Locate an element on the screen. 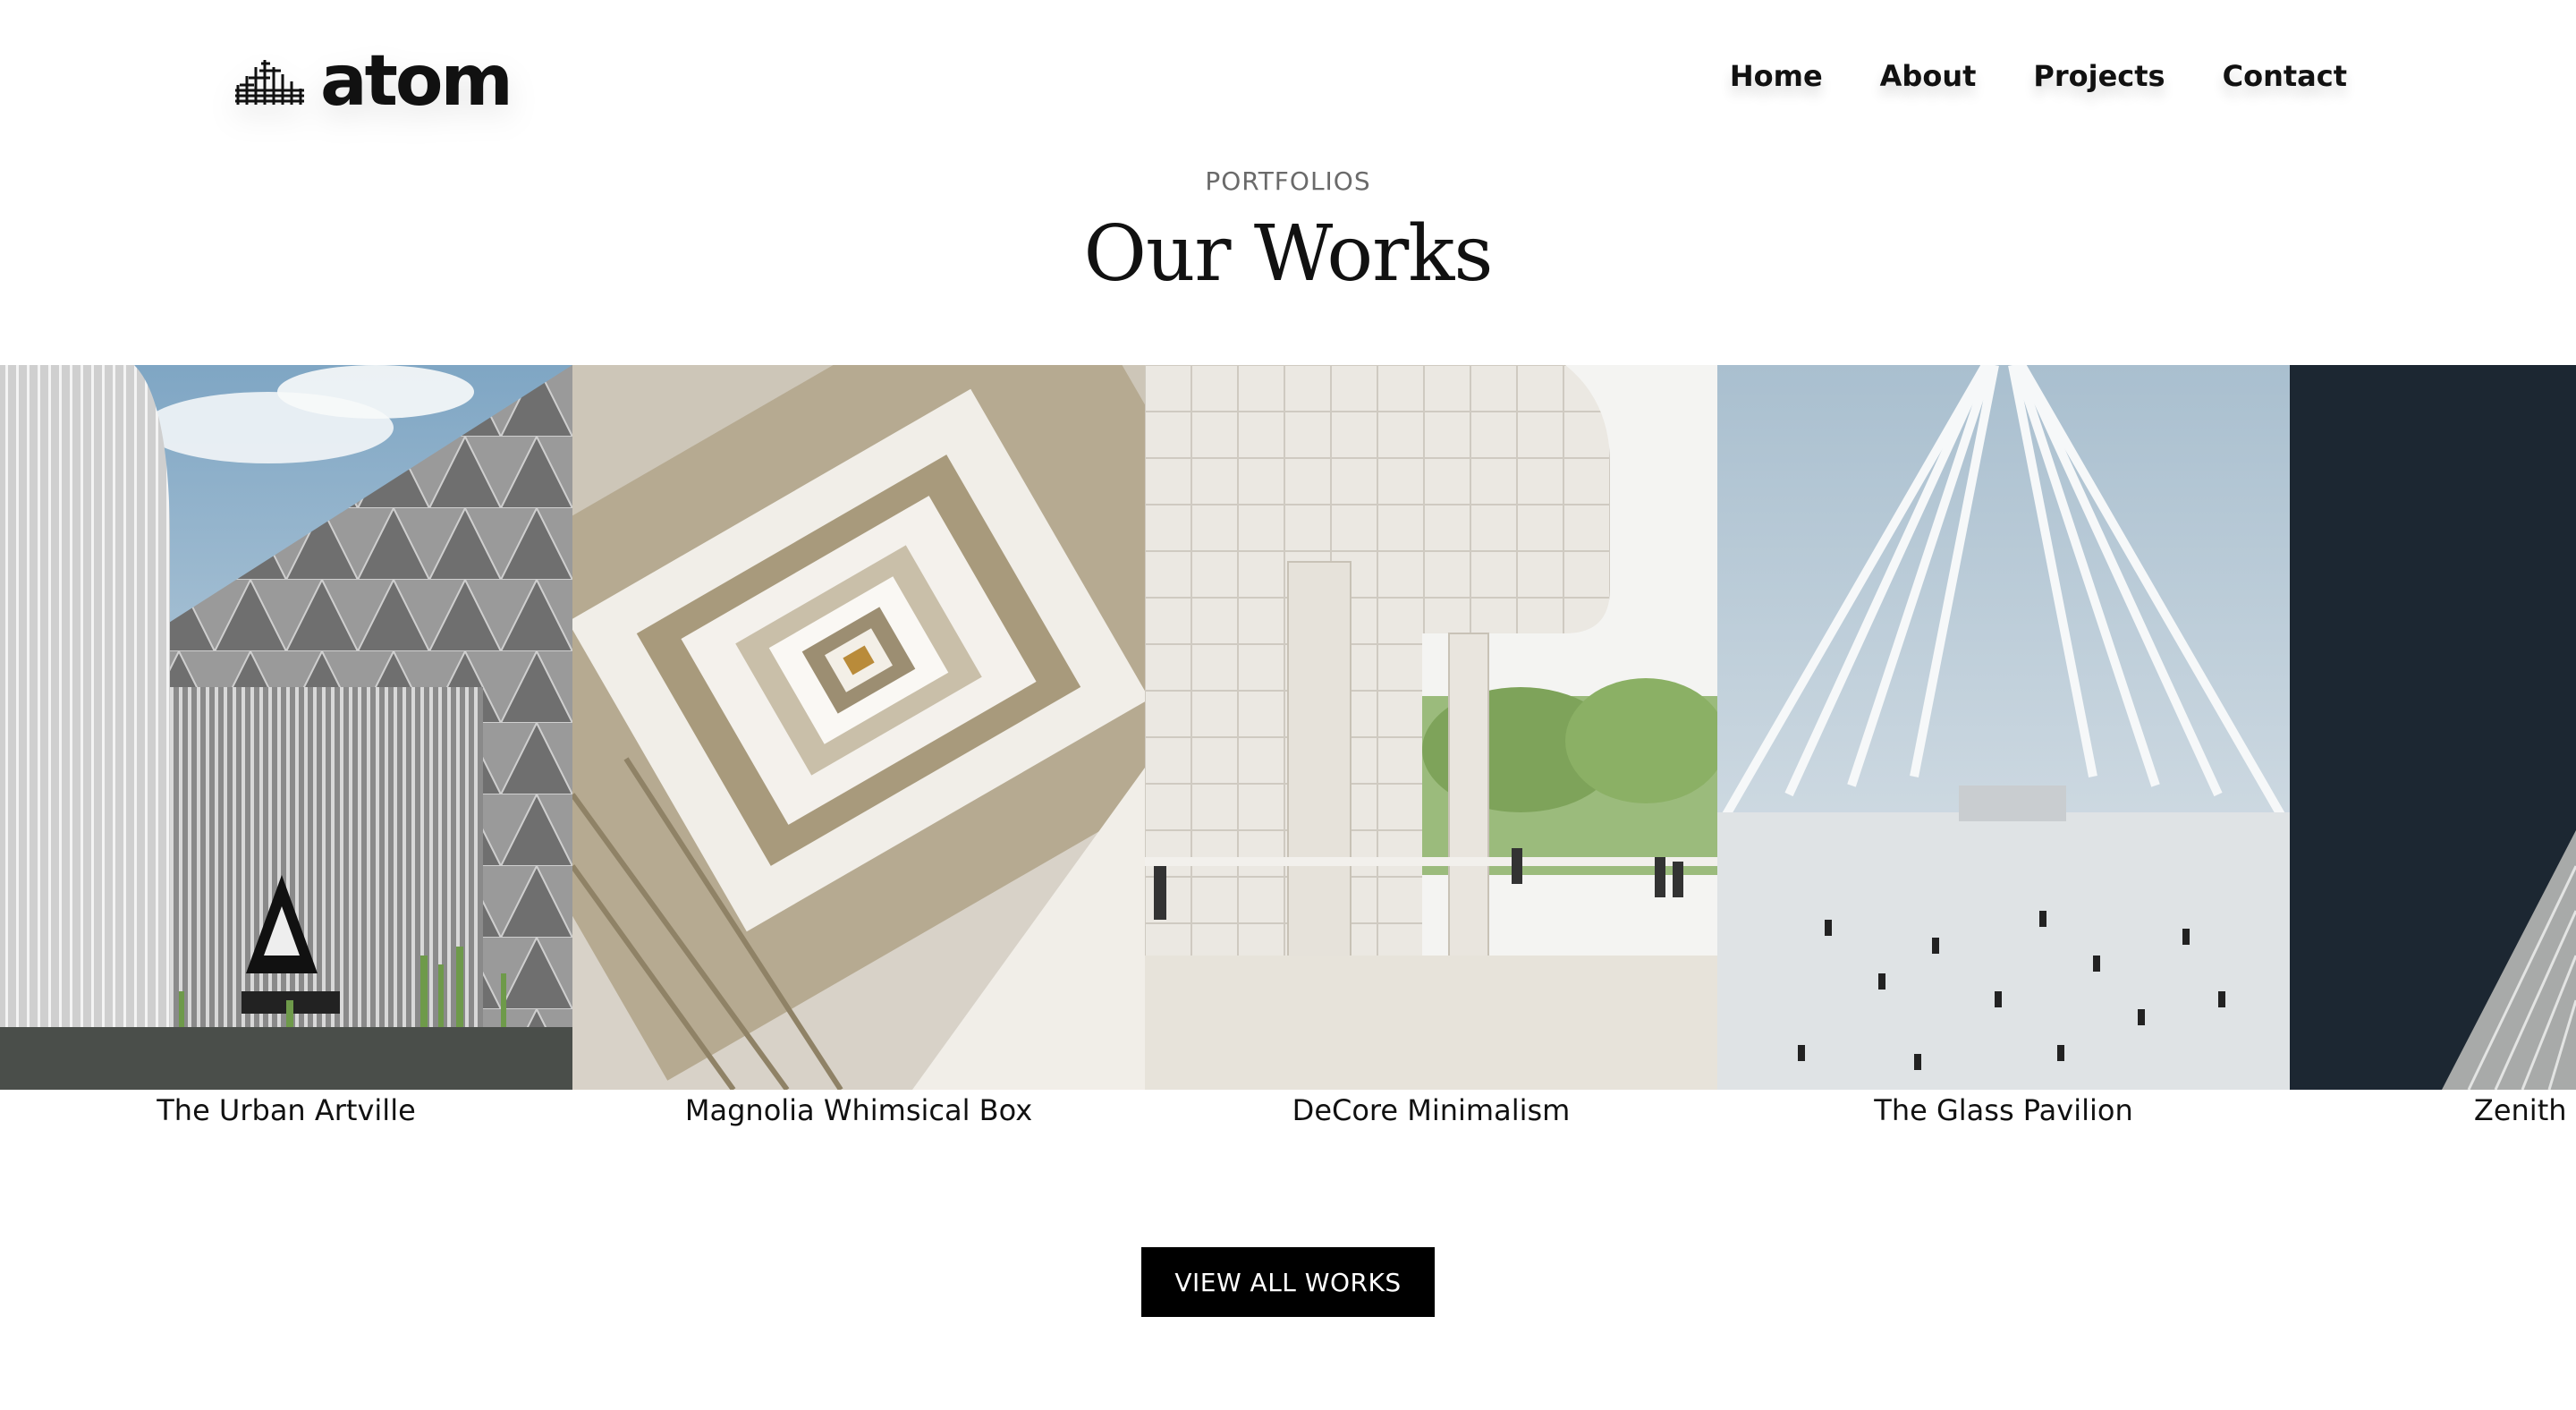 This screenshot has width=2576, height=1410. brand-logo: atom is located at coordinates (373, 82).